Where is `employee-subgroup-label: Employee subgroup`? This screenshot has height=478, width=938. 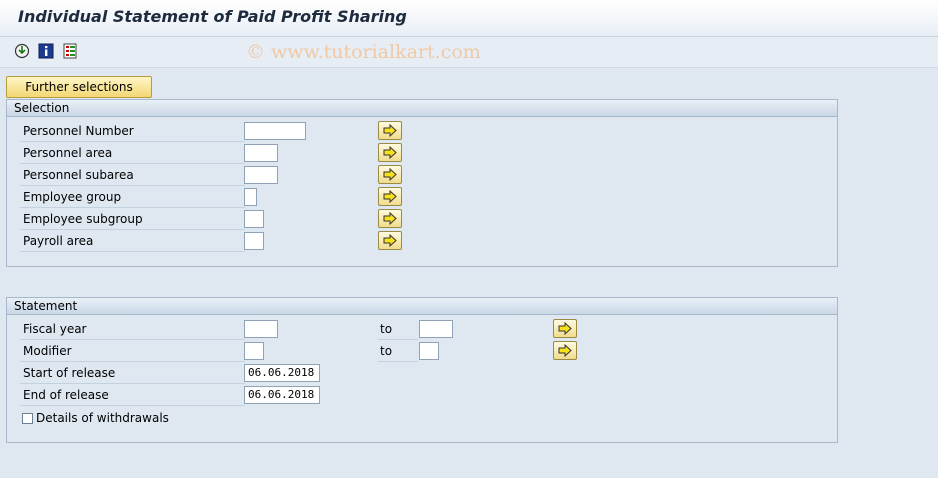
employee-subgroup-label: Employee subgroup is located at coordinates (83, 219).